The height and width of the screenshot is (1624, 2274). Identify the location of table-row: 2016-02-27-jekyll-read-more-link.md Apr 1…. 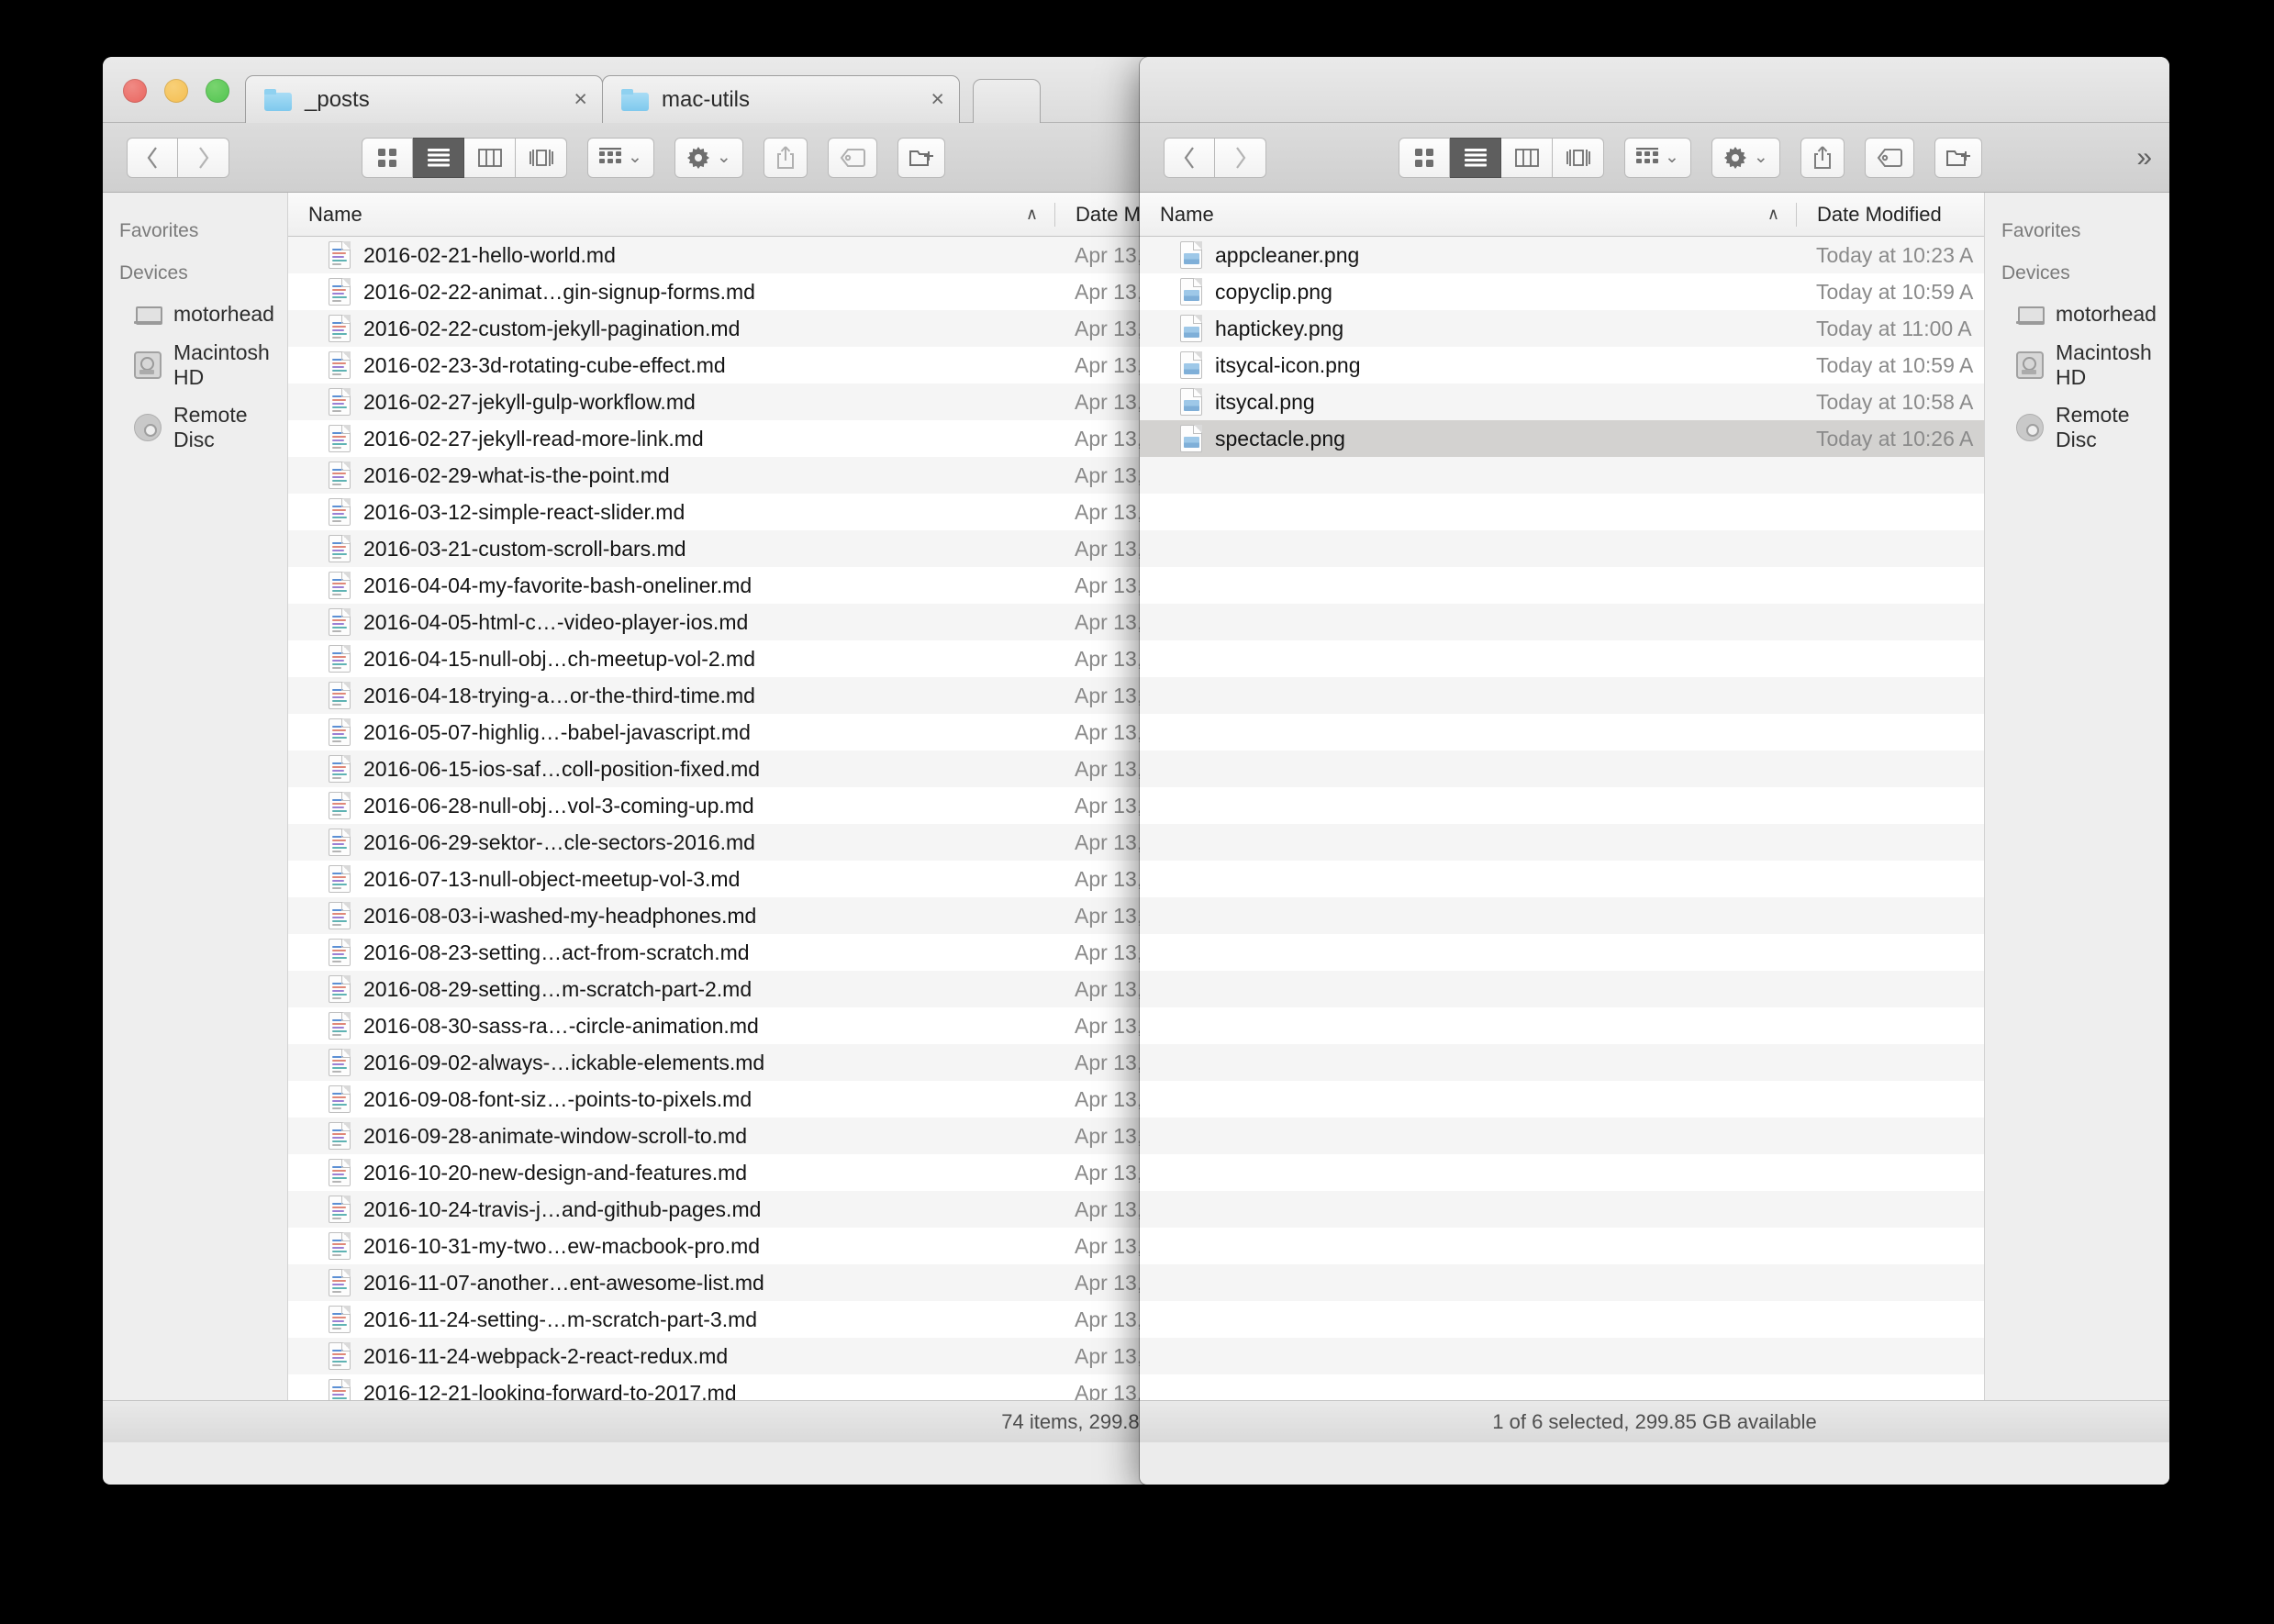
(765, 438).